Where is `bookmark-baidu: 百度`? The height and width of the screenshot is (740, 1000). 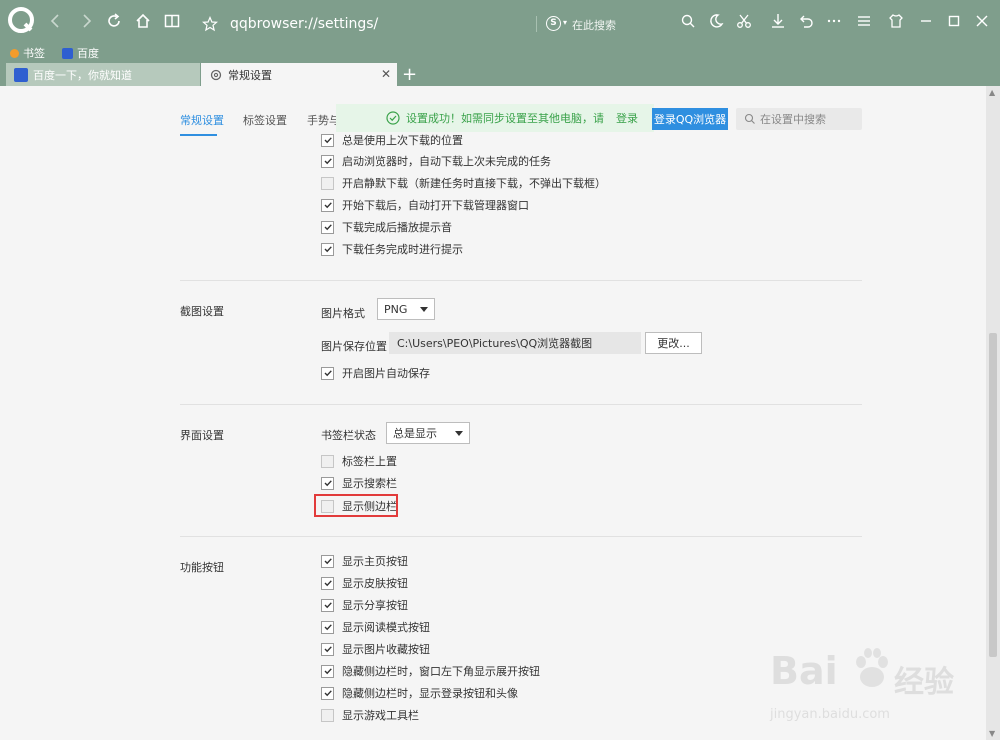 bookmark-baidu: 百度 is located at coordinates (80, 53).